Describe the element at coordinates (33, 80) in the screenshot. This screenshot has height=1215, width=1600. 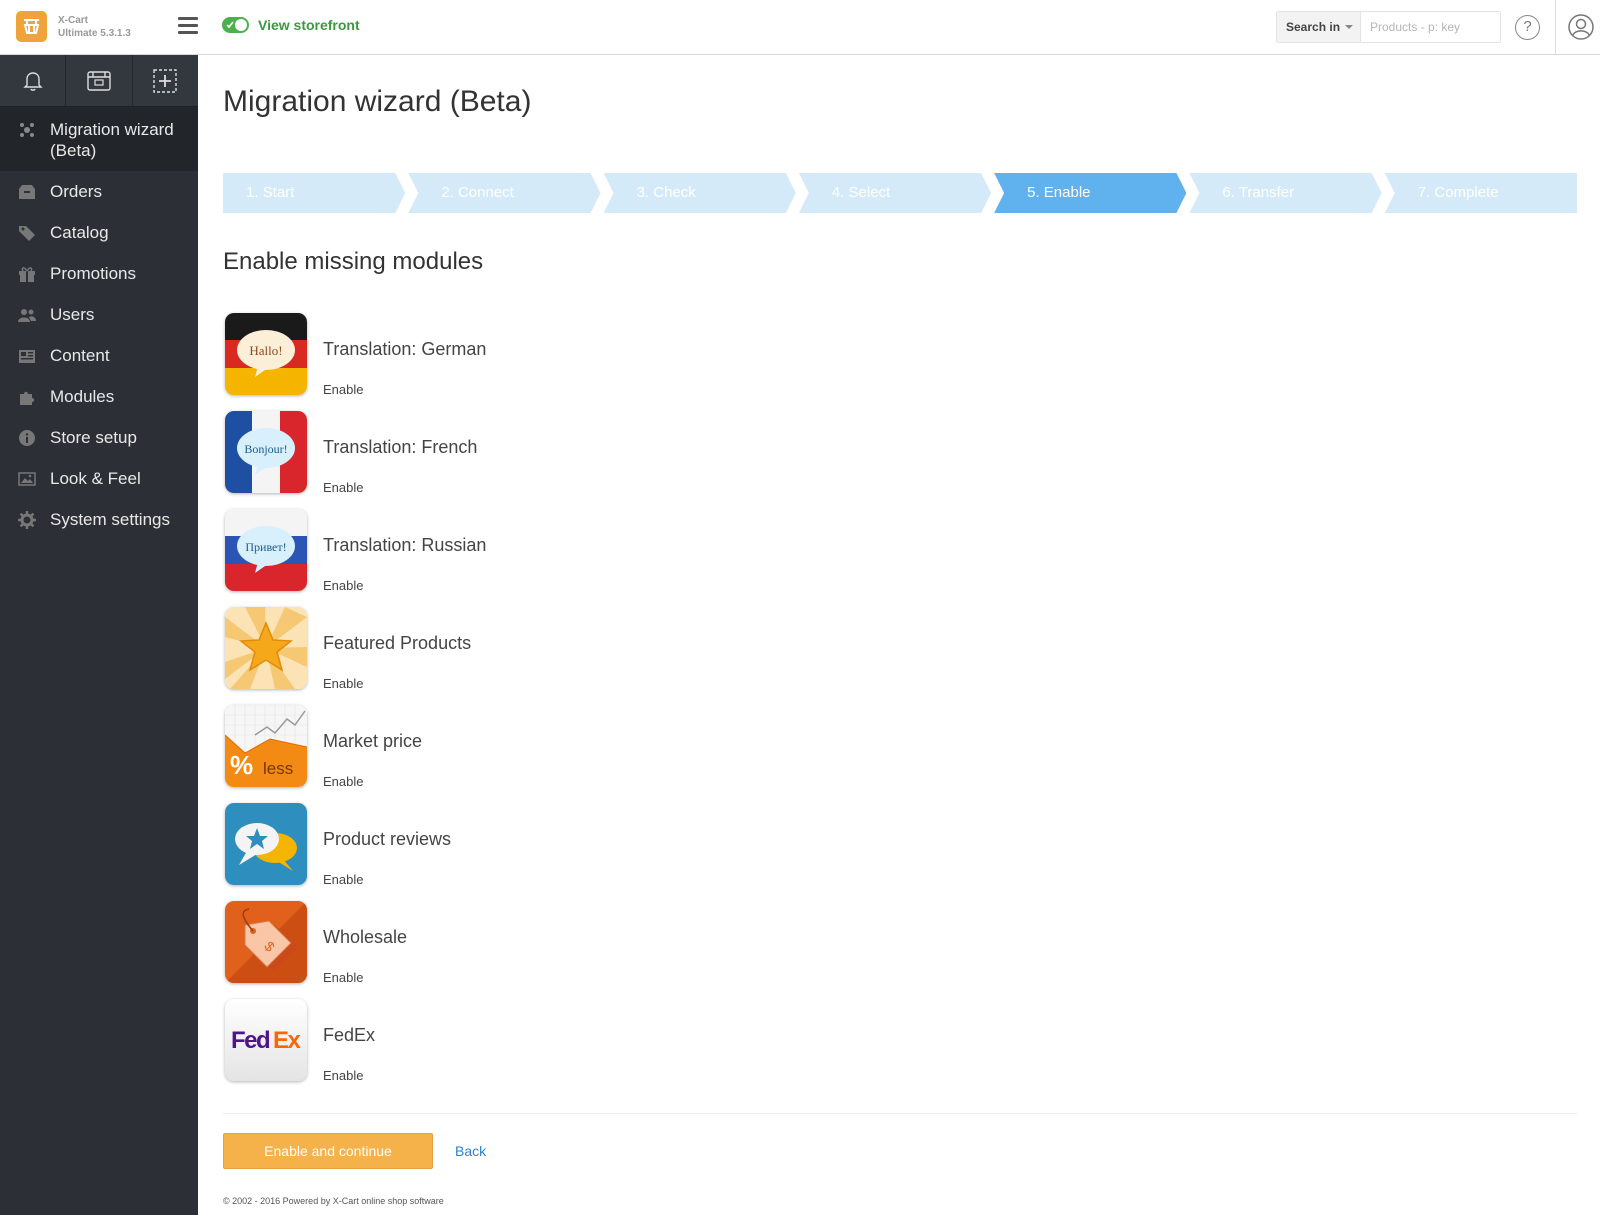
I see `notifications-button` at that location.